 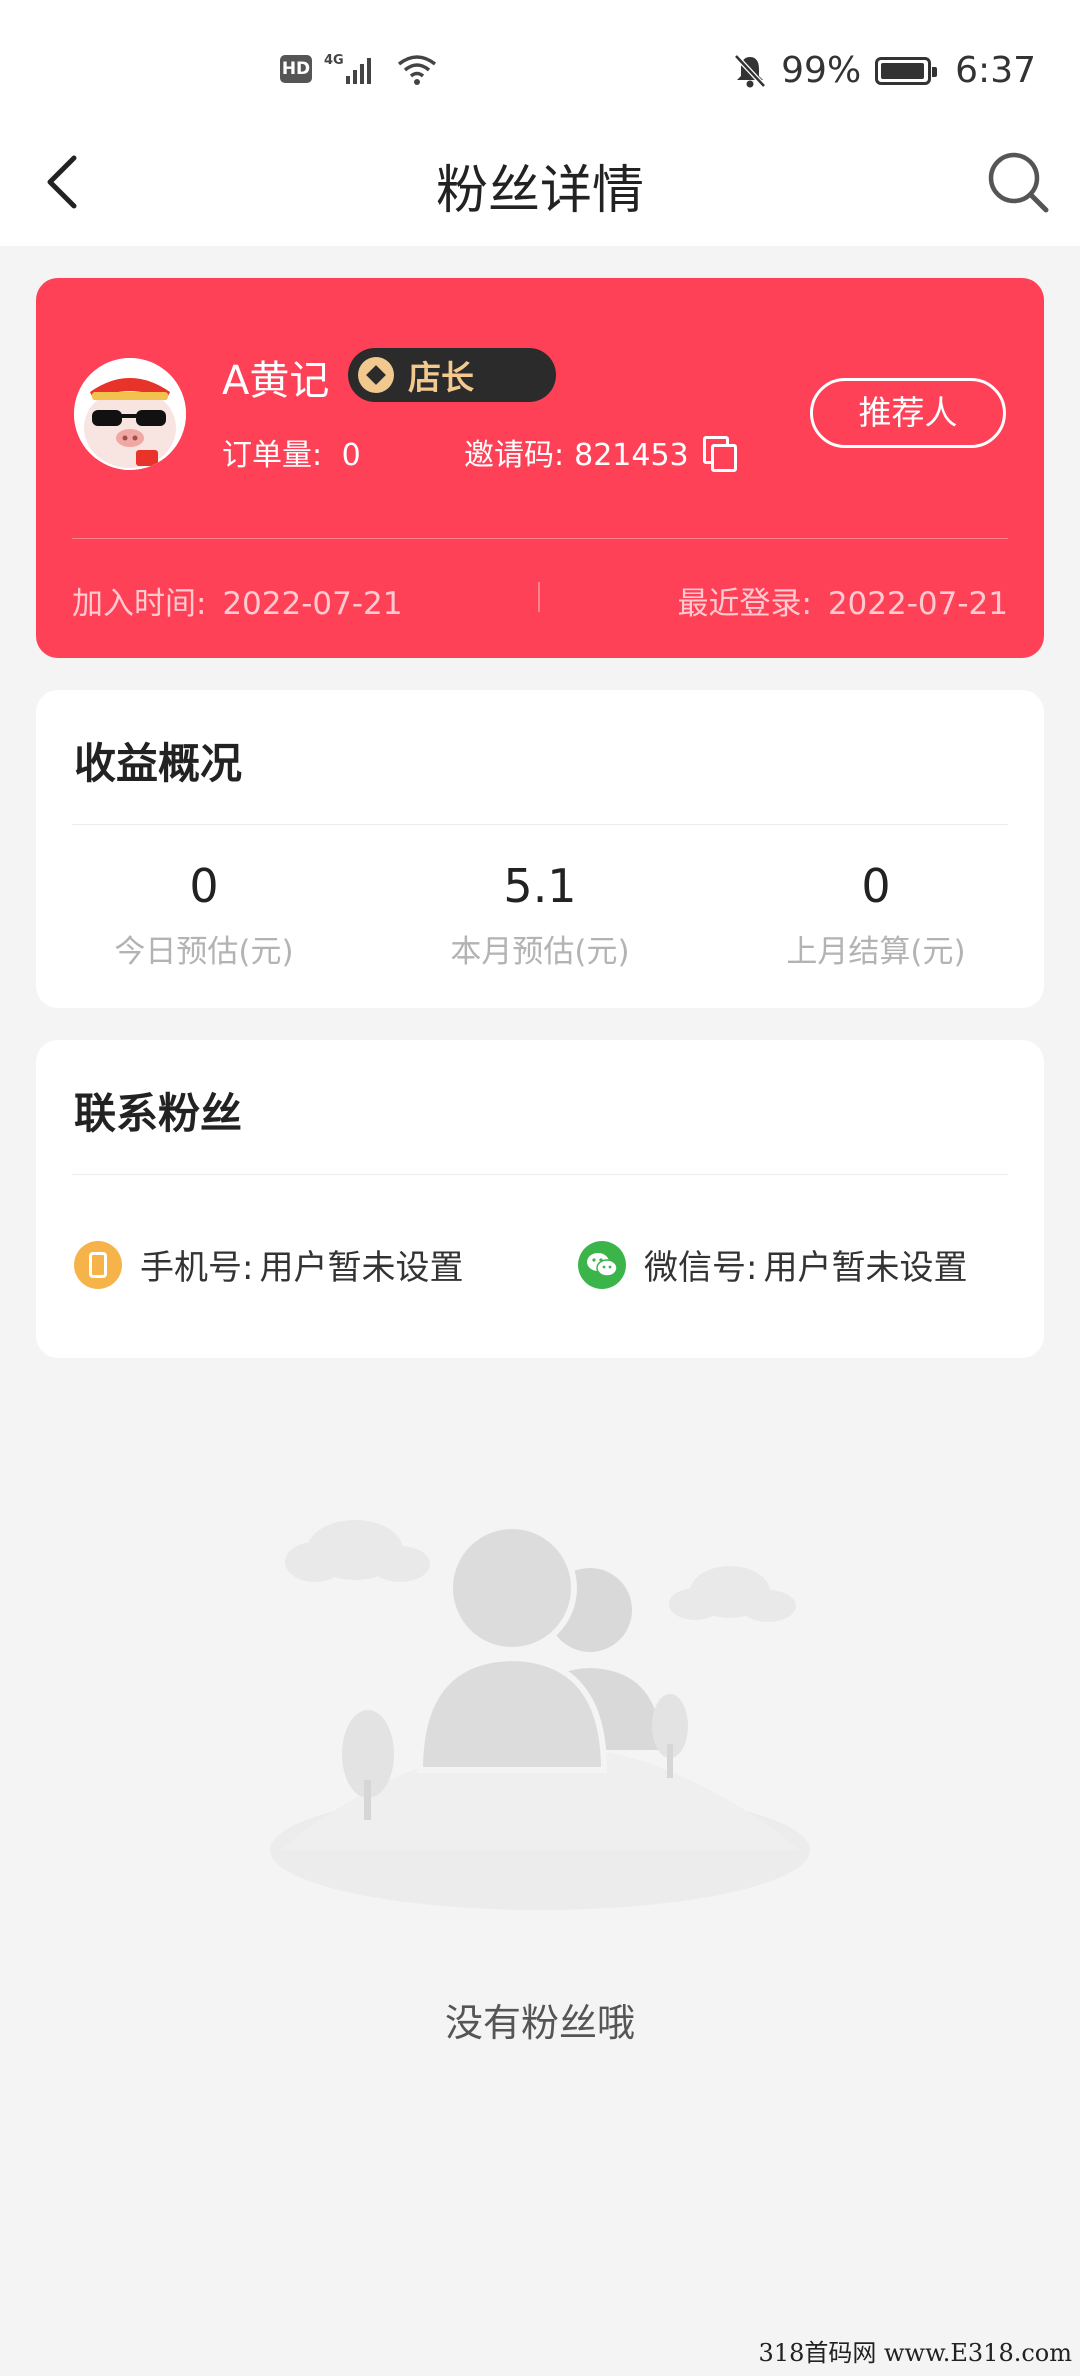 What do you see at coordinates (376, 375) in the screenshot?
I see `diamond-icon` at bounding box center [376, 375].